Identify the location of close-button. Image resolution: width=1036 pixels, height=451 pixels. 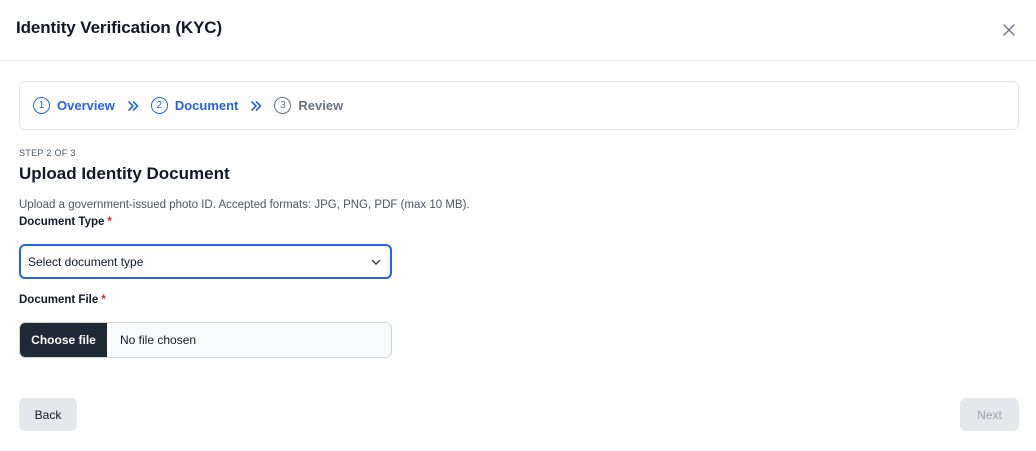
(1009, 30).